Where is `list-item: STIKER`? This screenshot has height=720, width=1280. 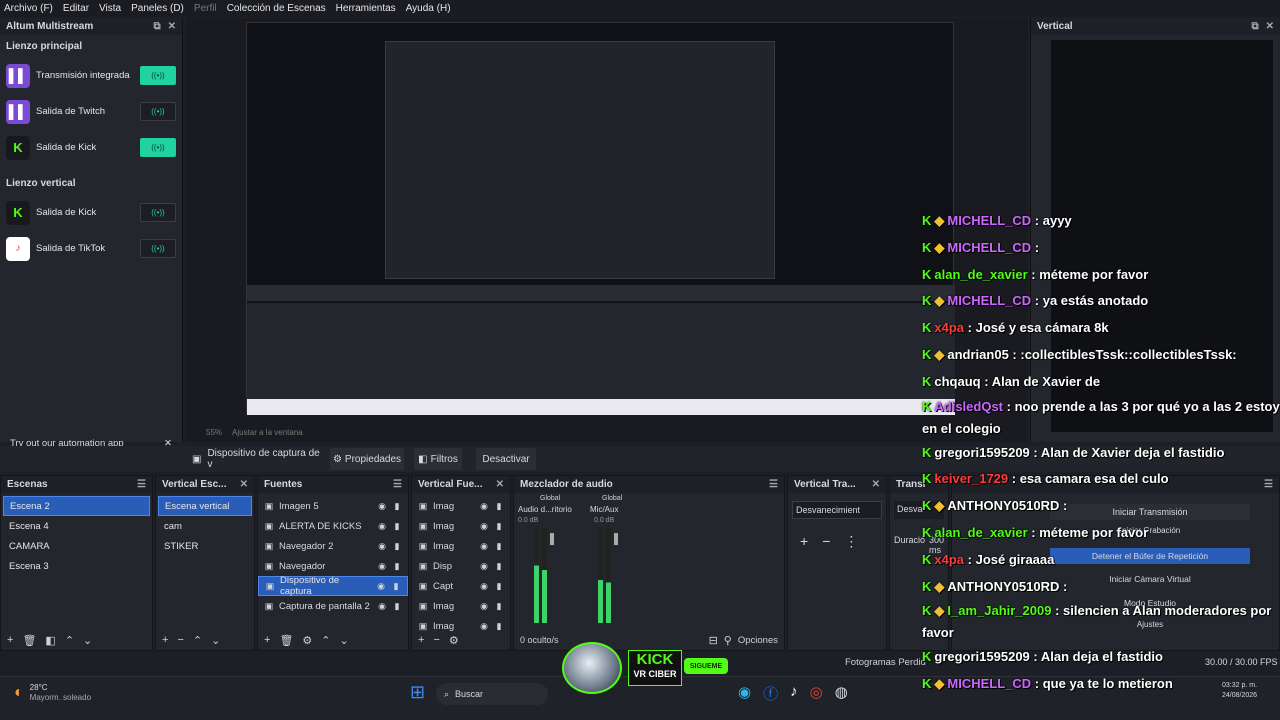 list-item: STIKER is located at coordinates (205, 546).